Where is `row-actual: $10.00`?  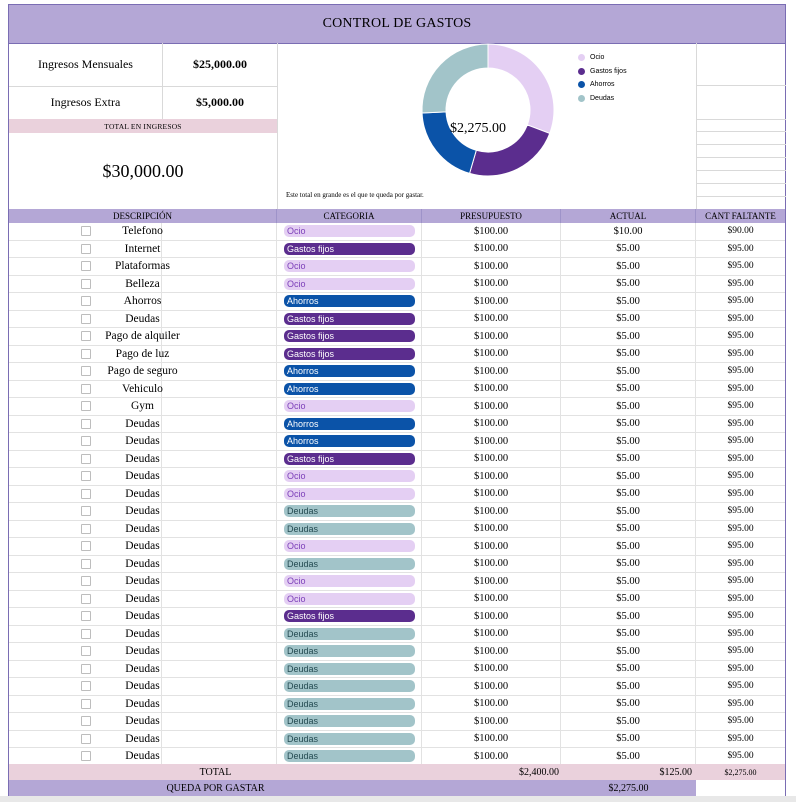 row-actual: $10.00 is located at coordinates (628, 231).